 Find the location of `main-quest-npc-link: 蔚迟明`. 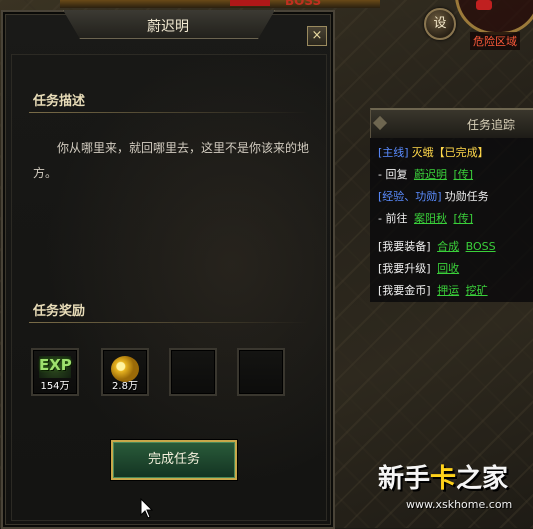

main-quest-npc-link: 蔚迟明 is located at coordinates (430, 174).